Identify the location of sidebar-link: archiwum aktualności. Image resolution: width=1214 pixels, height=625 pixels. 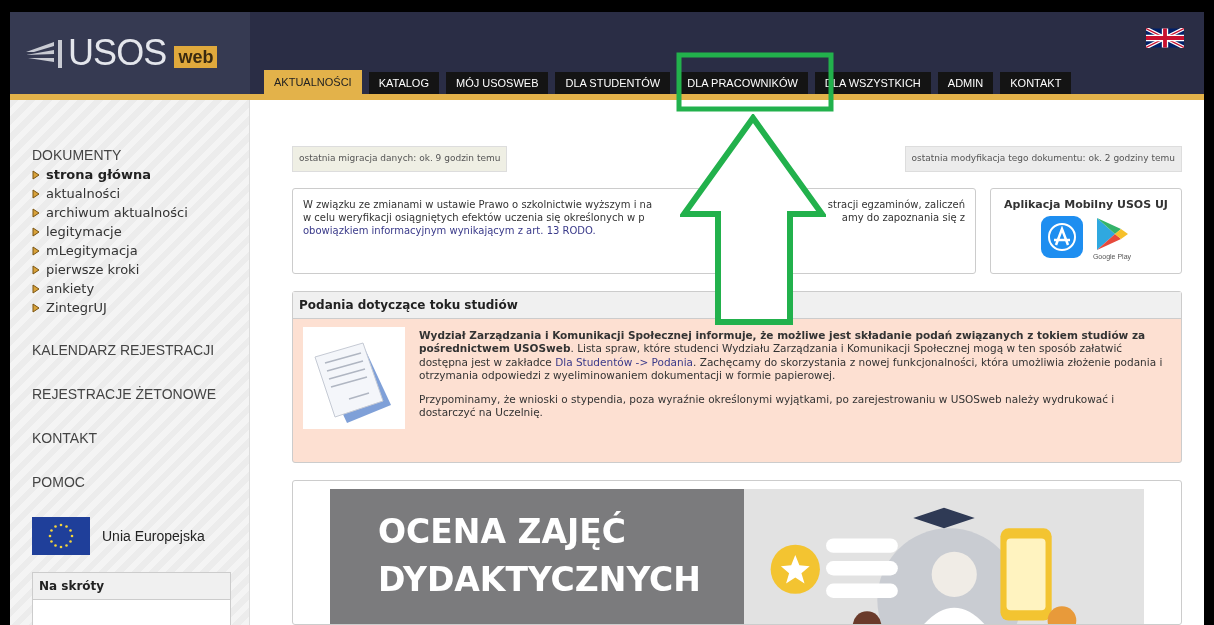
(117, 212).